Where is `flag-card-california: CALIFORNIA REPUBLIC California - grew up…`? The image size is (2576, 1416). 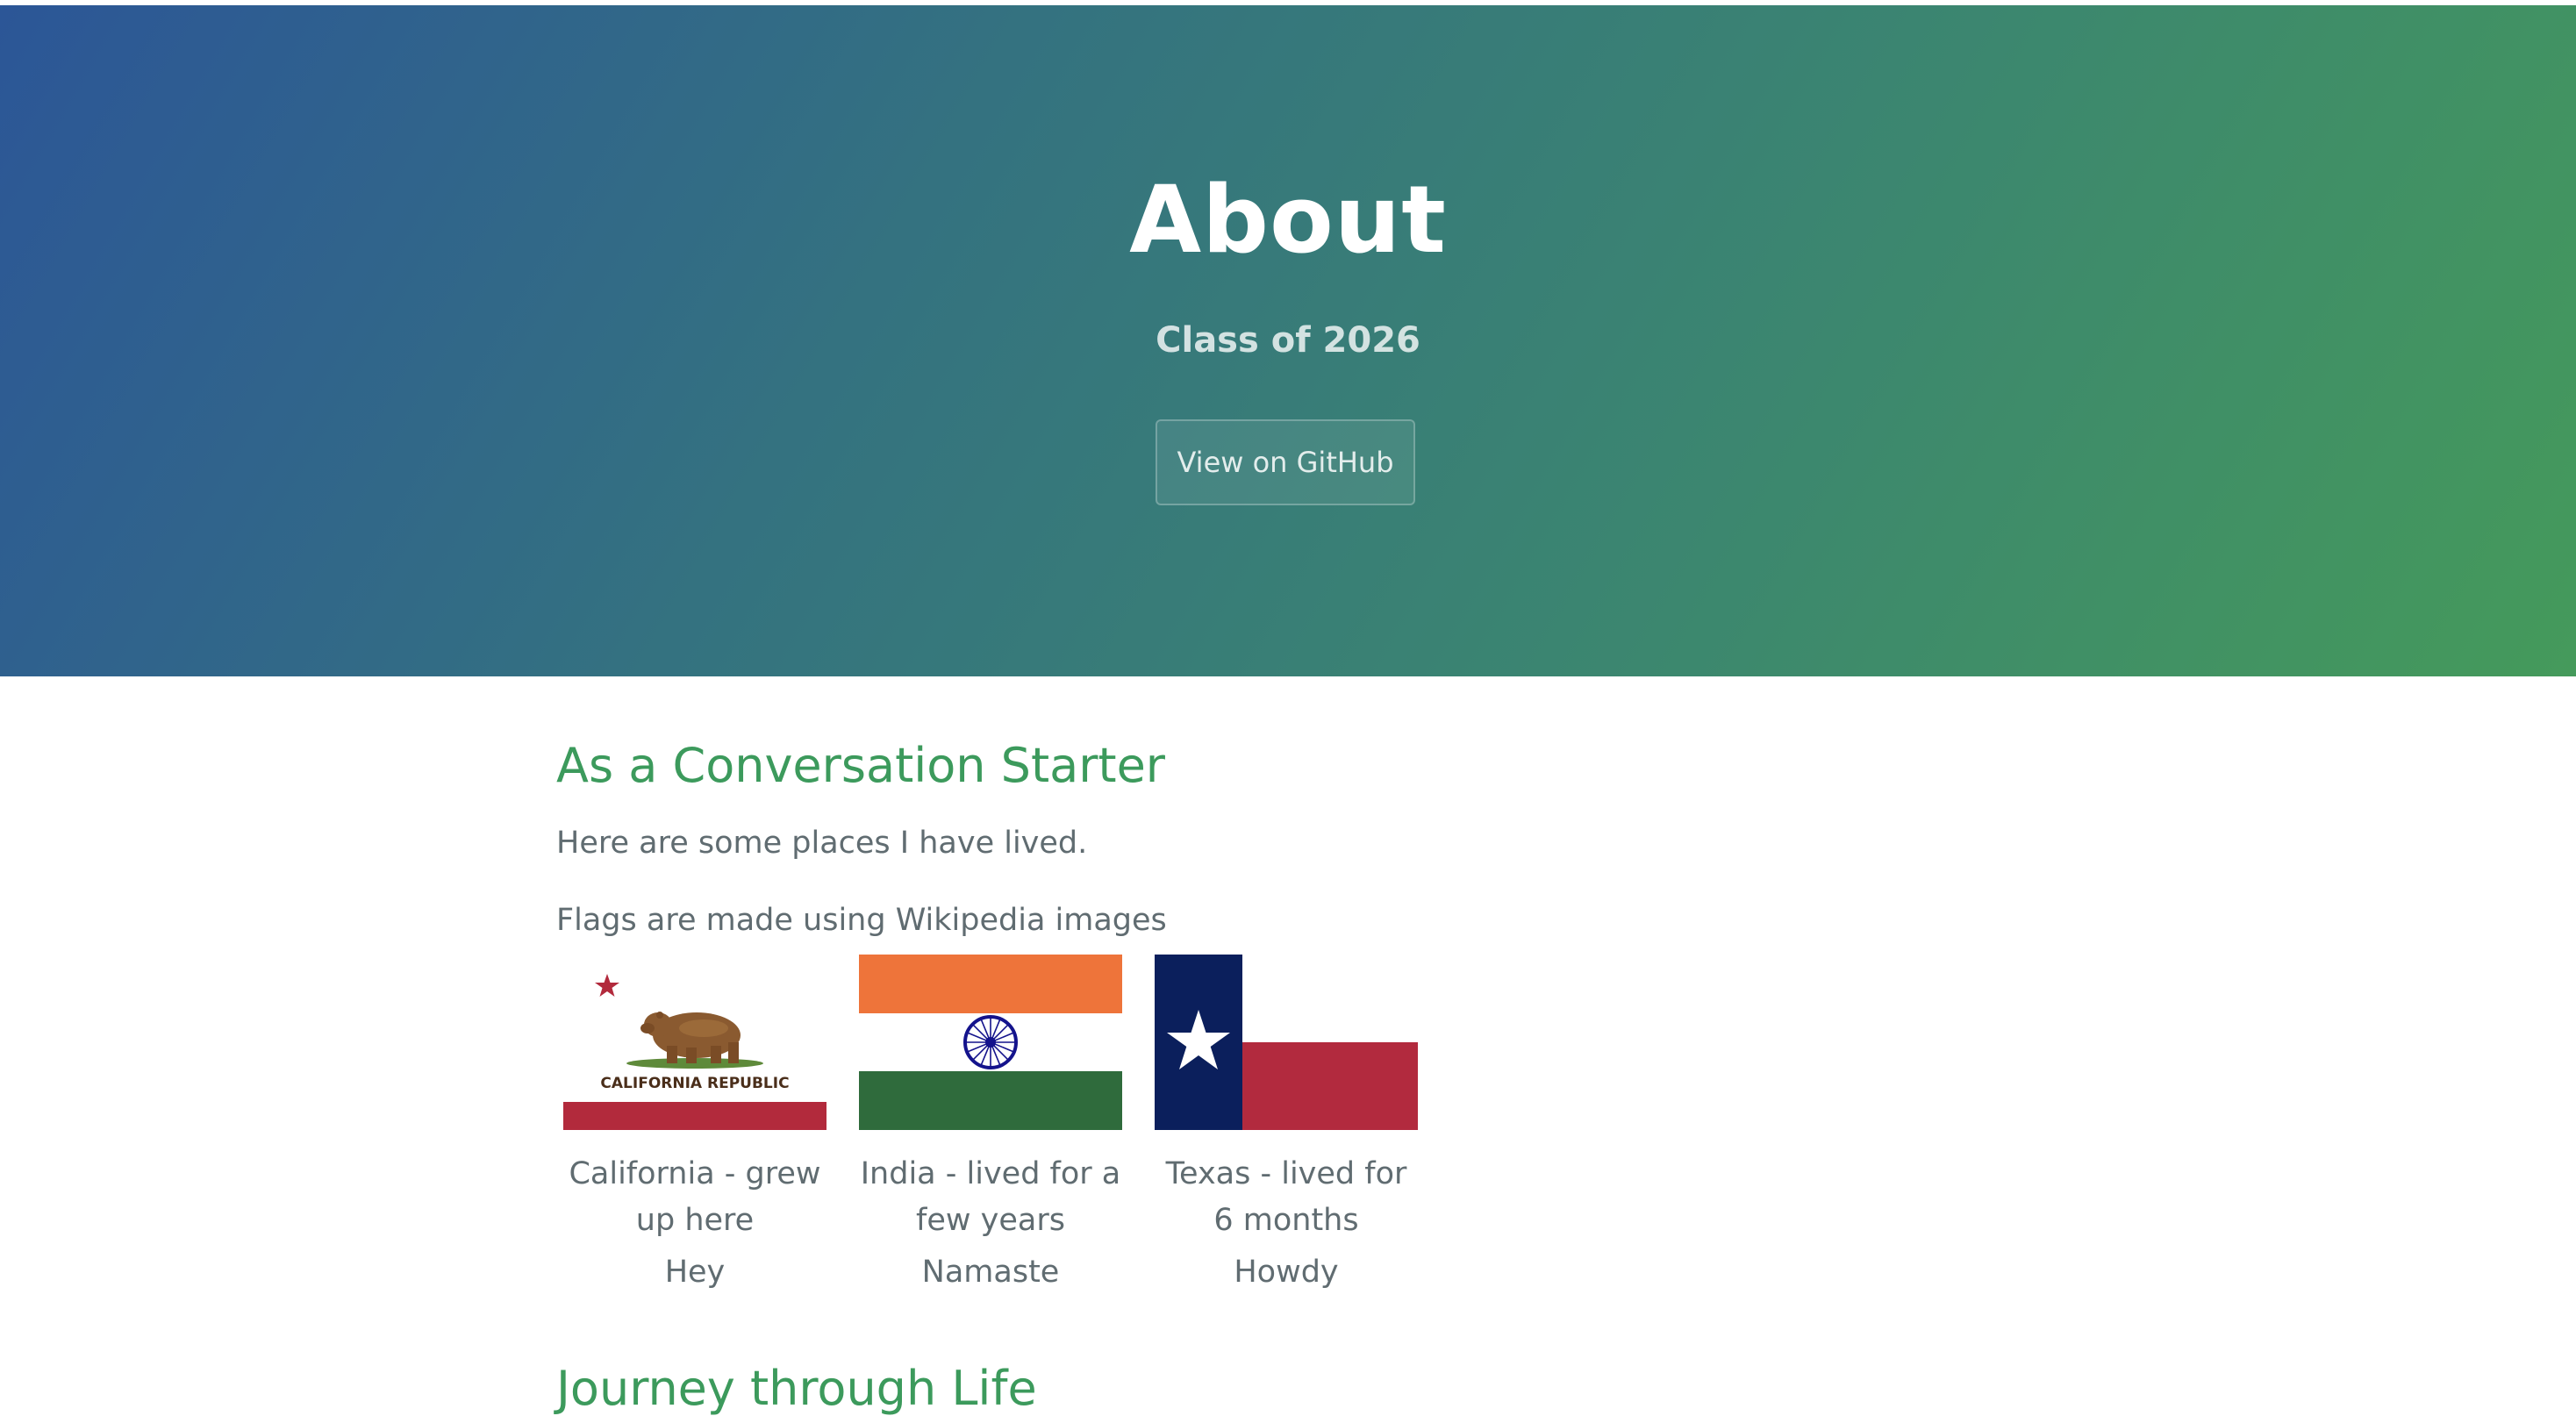 flag-card-california: CALIFORNIA REPUBLIC California - grew up… is located at coordinates (694, 1124).